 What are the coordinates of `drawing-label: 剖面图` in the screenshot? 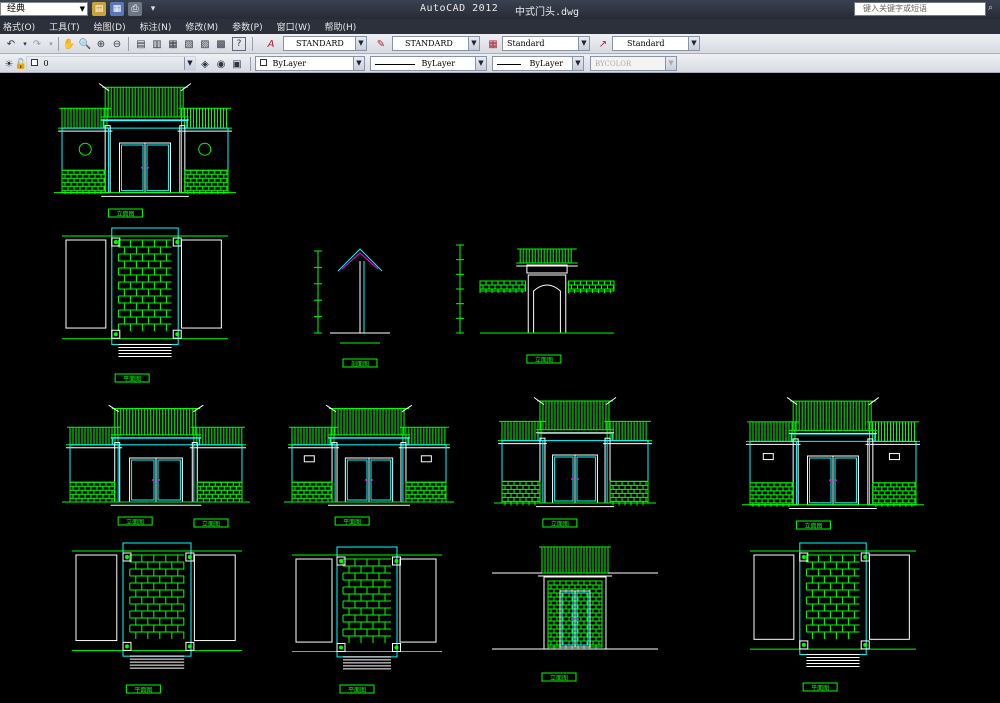 It's located at (360, 363).